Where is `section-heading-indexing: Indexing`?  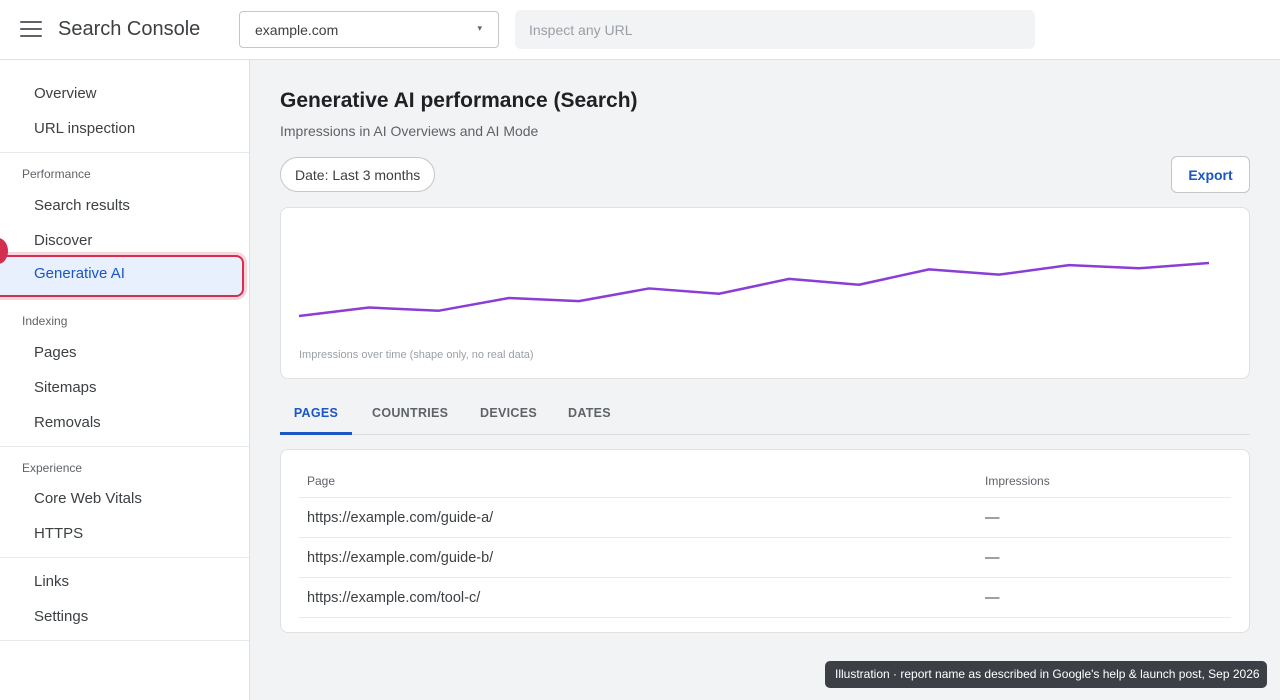
section-heading-indexing: Indexing is located at coordinates (45, 321).